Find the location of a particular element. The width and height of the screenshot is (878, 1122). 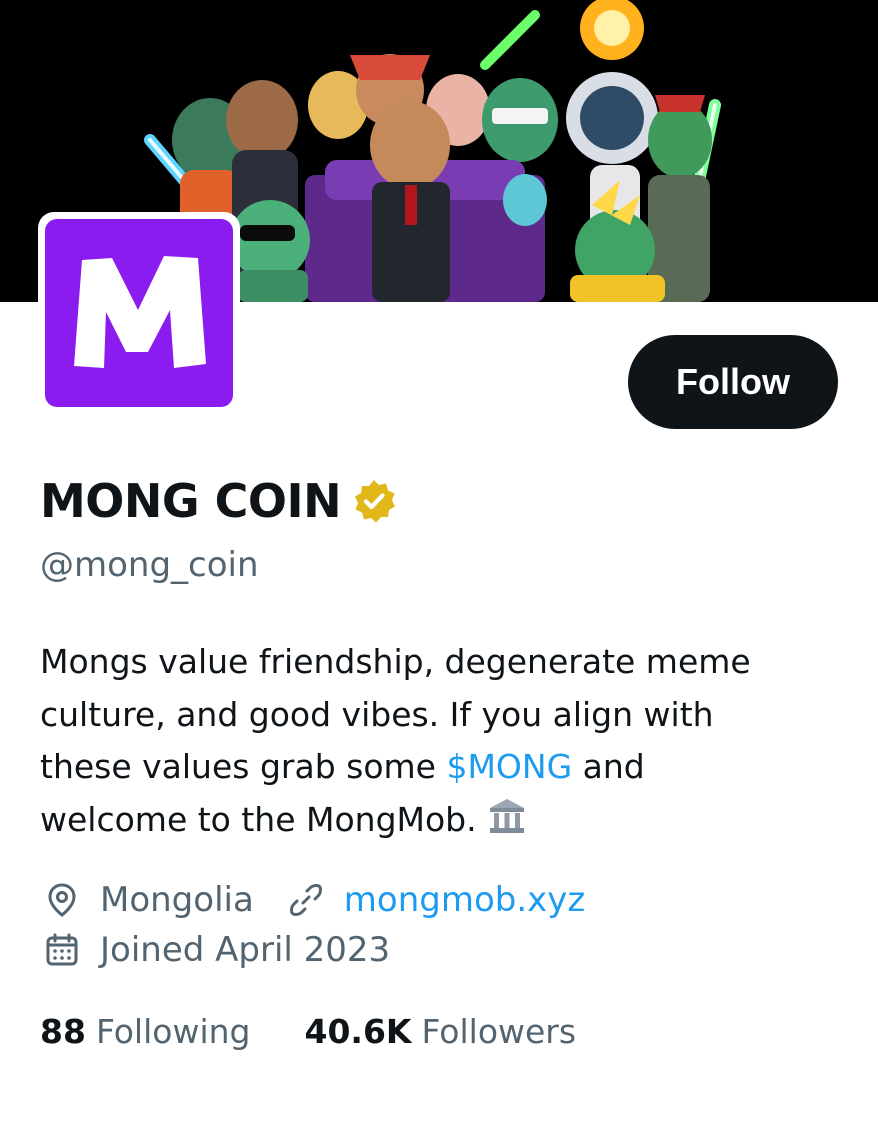

following-label: Following is located at coordinates (173, 1031).